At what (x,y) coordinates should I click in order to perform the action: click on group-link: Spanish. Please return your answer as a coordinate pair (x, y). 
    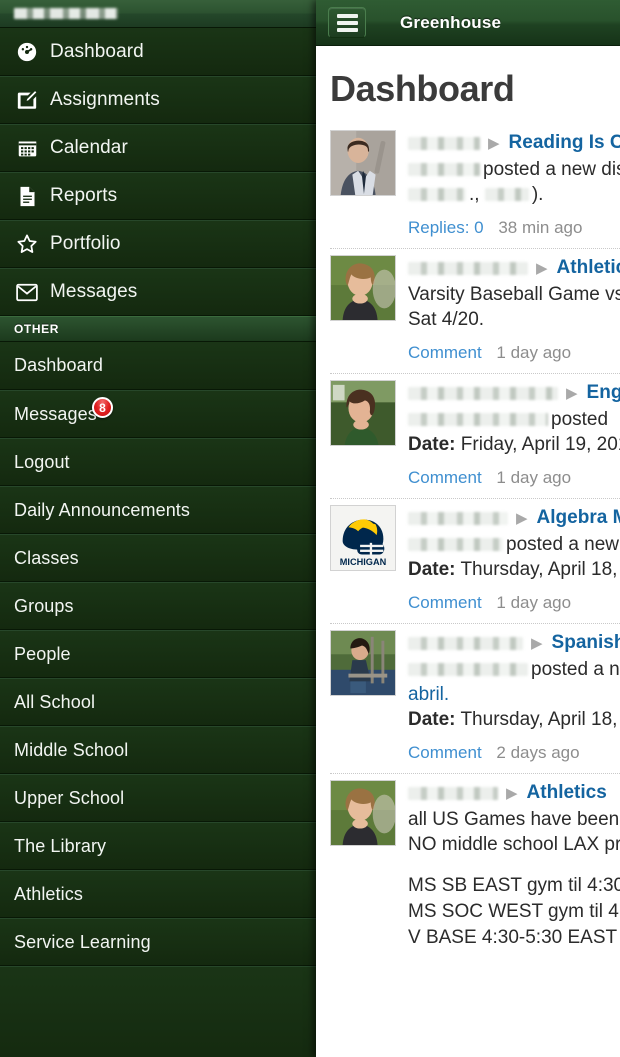
    Looking at the image, I should click on (586, 643).